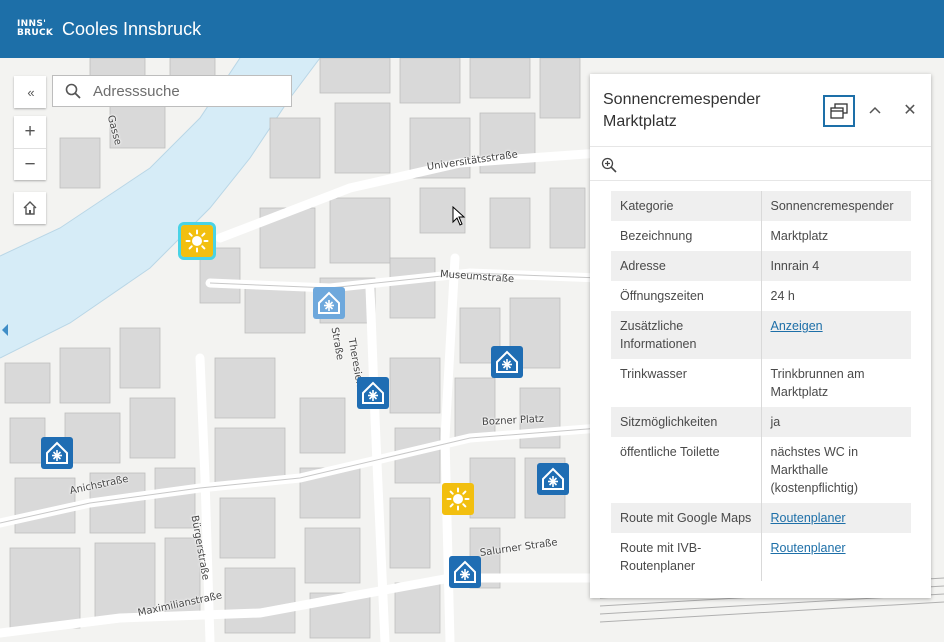 The height and width of the screenshot is (642, 944). I want to click on google-maps-route-link: Routenplaner, so click(808, 518).